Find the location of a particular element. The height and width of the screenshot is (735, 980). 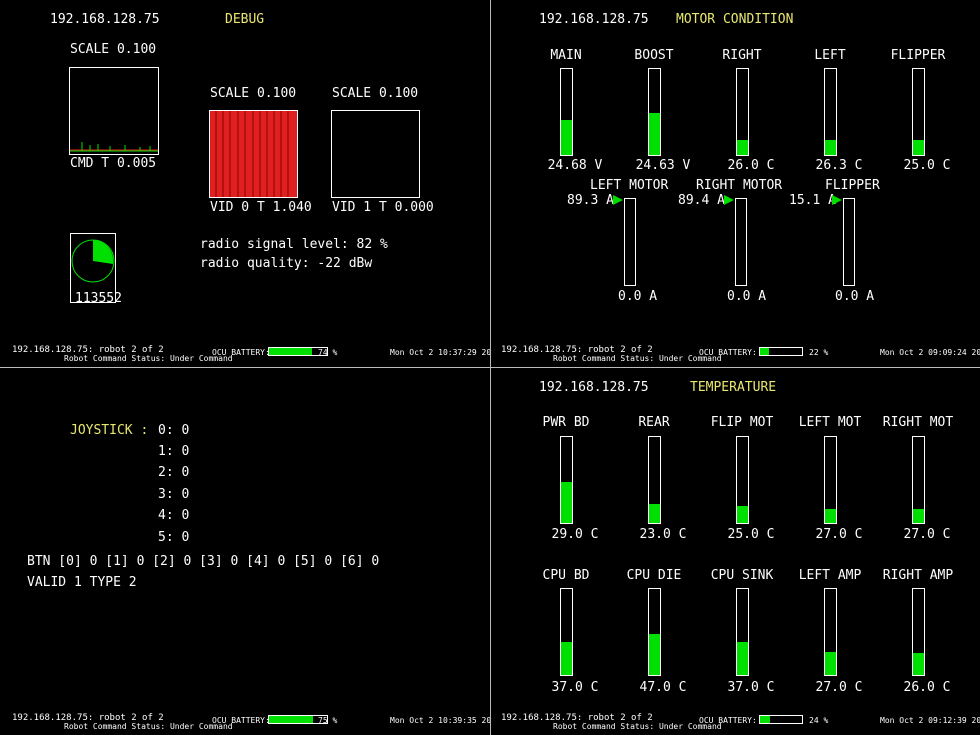

gauge-value: 24.63 V is located at coordinates (663, 165).